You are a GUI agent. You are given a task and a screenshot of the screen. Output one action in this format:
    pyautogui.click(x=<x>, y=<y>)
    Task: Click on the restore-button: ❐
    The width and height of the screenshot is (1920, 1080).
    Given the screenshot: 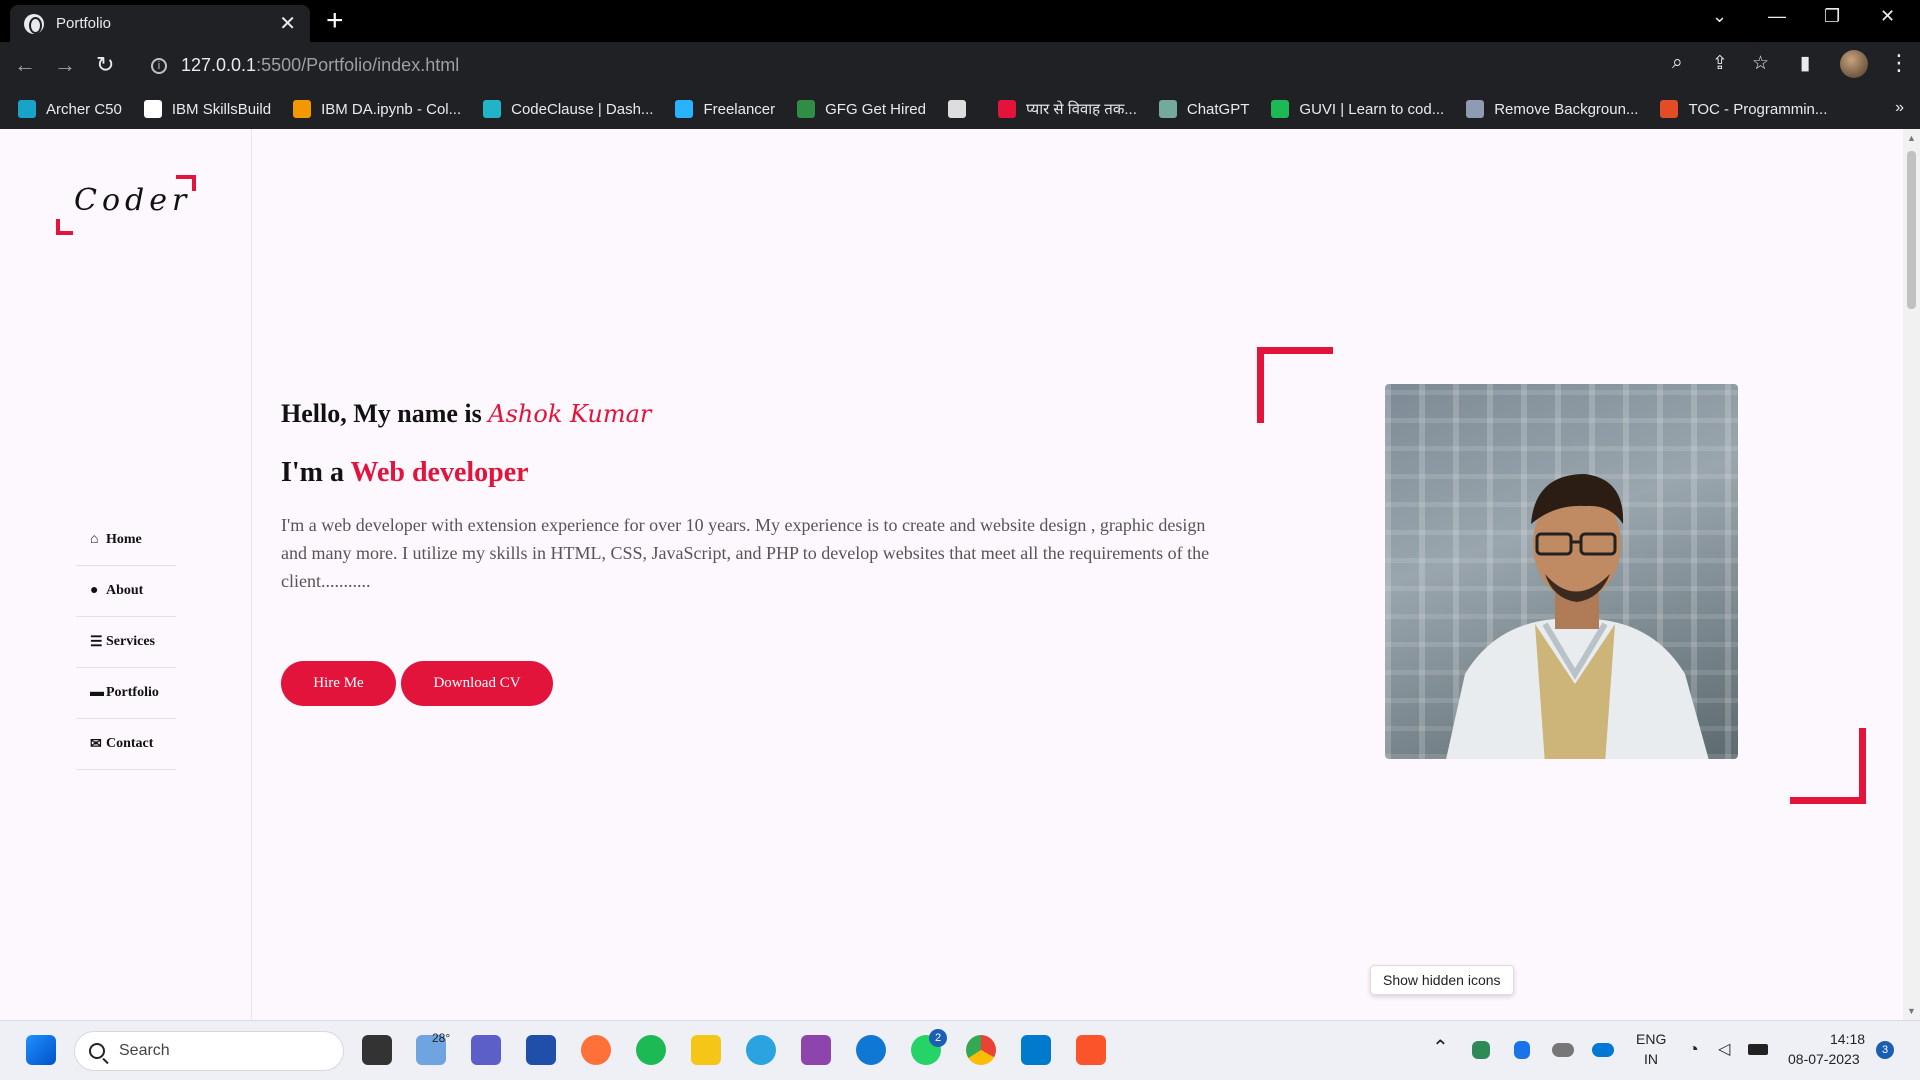 What is the action you would take?
    pyautogui.click(x=1832, y=16)
    